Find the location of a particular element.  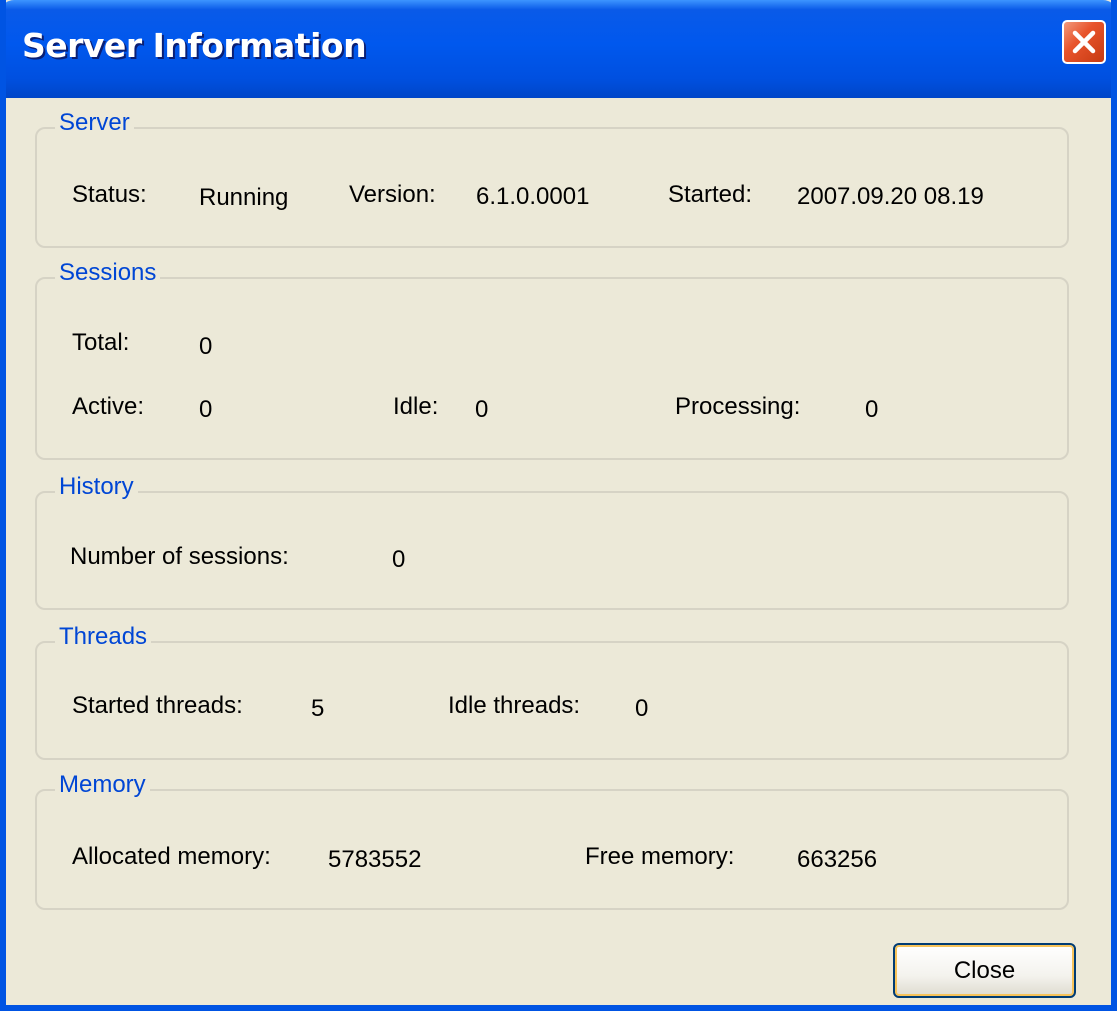

allocated-memory-value: 5783552 is located at coordinates (375, 859).